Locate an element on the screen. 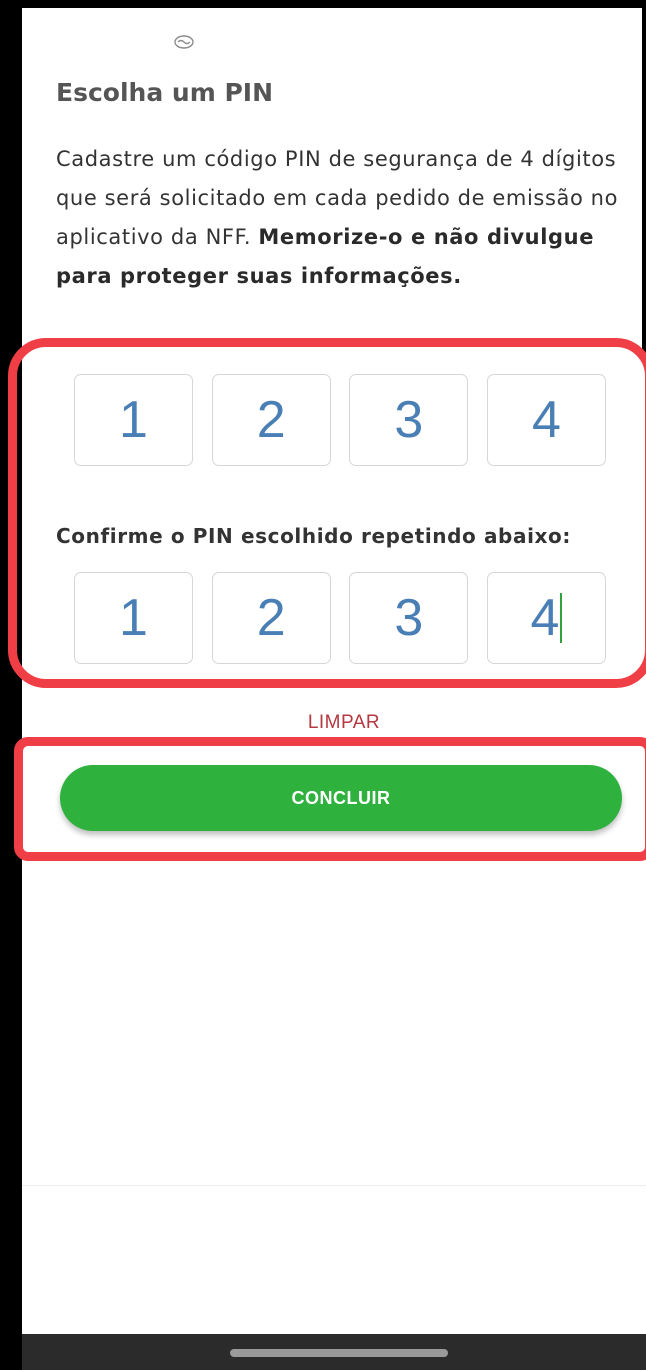 The height and width of the screenshot is (1370, 646). footer-divider is located at coordinates (334, 1185).